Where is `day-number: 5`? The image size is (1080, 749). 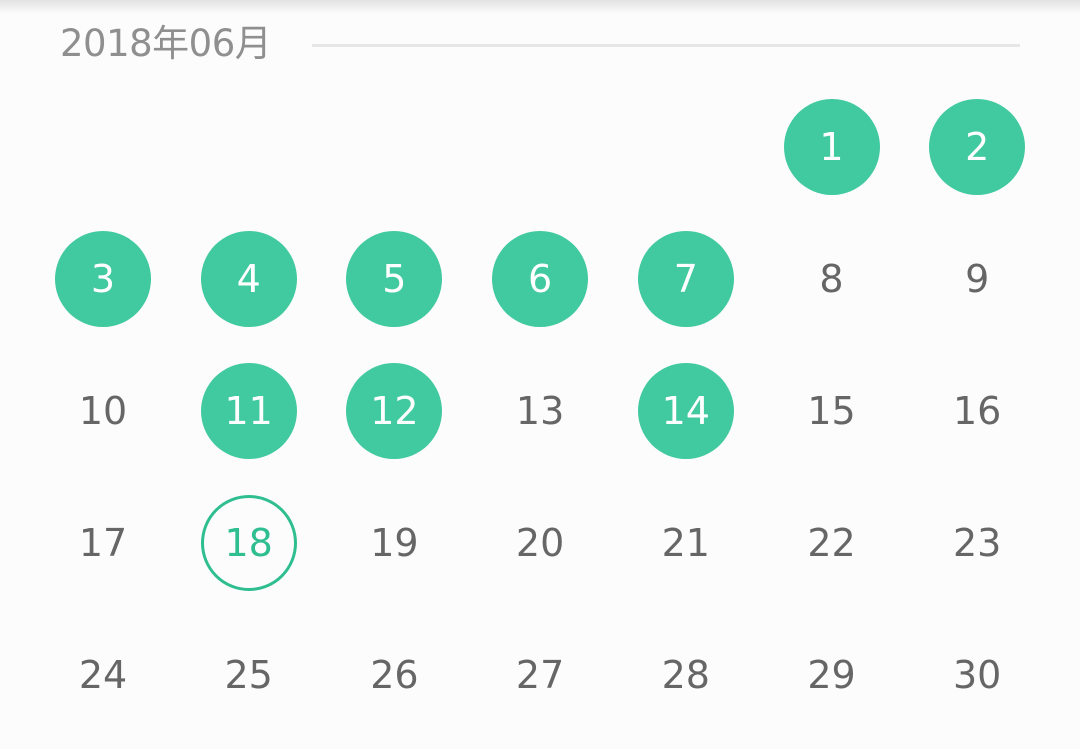 day-number: 5 is located at coordinates (394, 279).